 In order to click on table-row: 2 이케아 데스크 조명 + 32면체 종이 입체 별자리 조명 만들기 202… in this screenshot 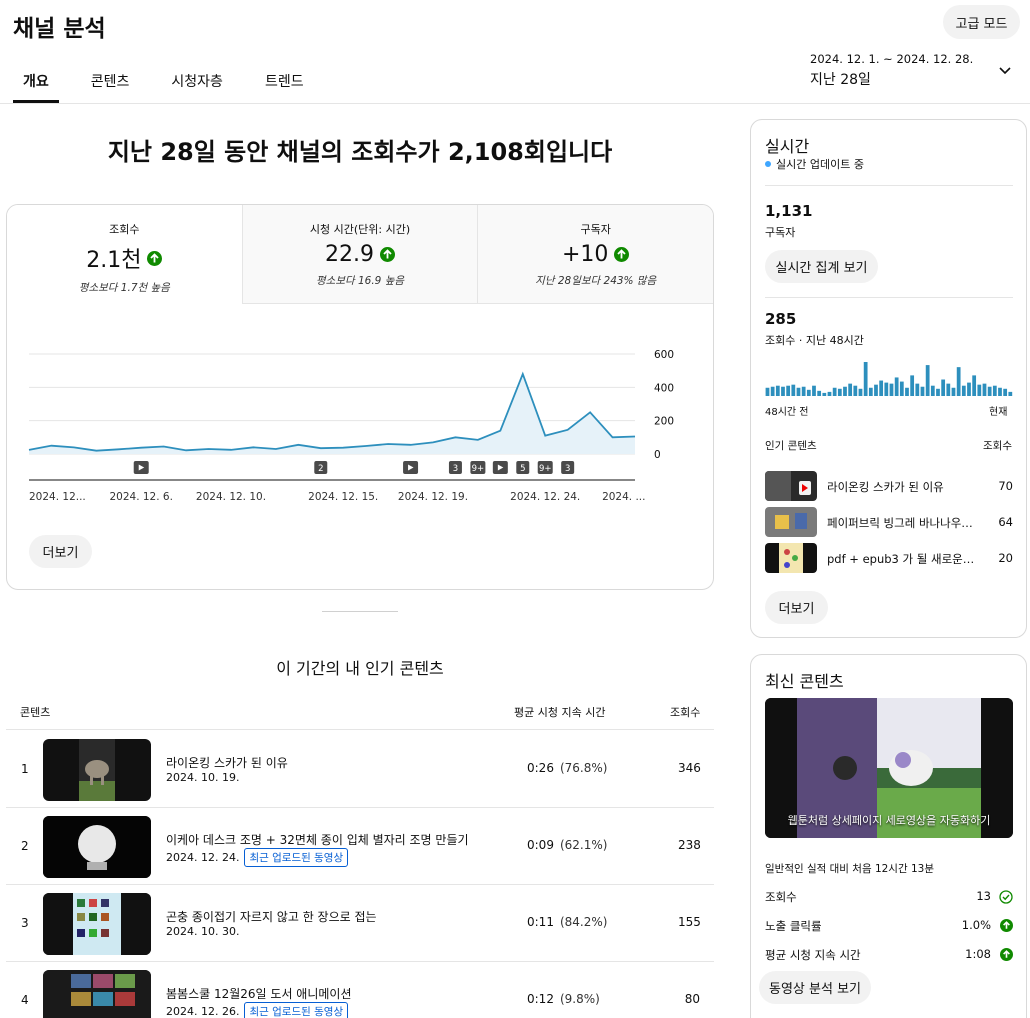, I will do `click(360, 846)`.